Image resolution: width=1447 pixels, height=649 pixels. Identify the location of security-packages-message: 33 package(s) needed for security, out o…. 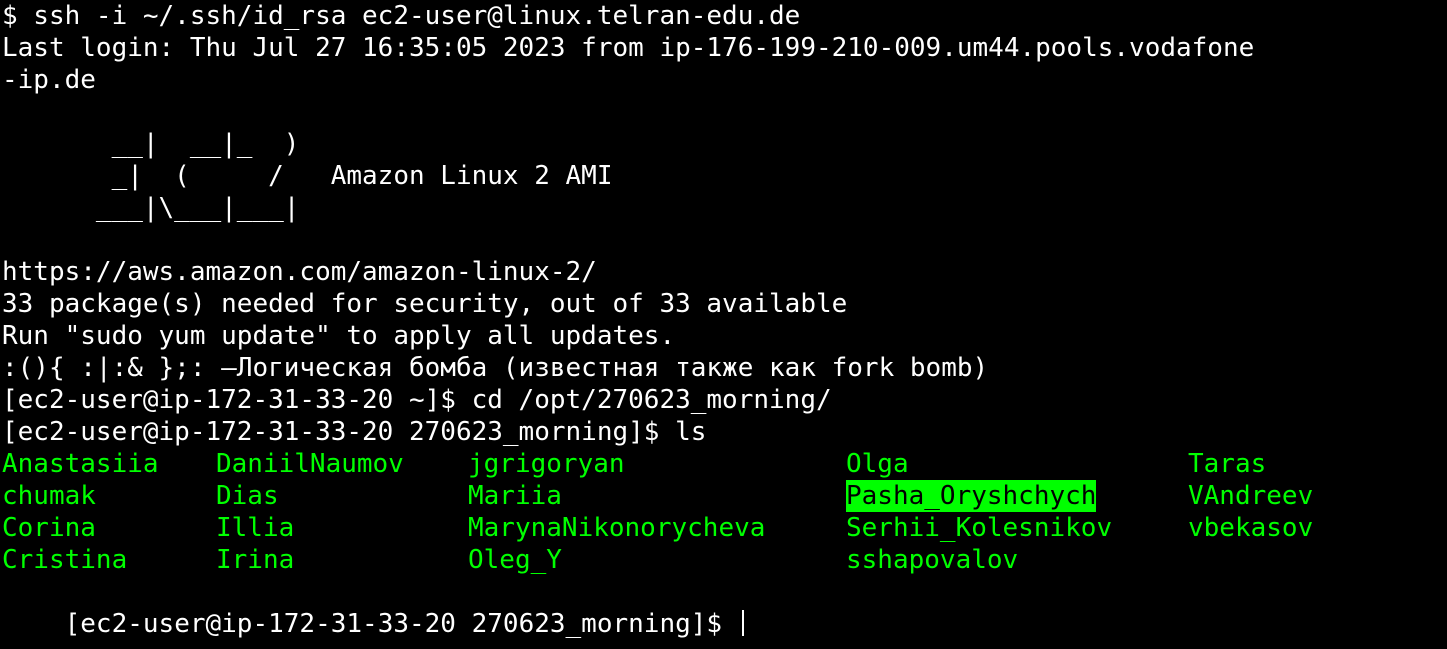
(425, 304).